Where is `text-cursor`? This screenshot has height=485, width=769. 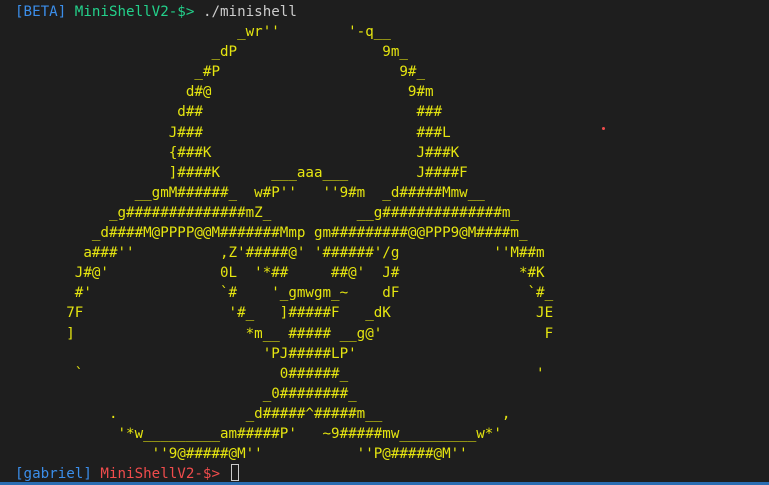 text-cursor is located at coordinates (234, 473).